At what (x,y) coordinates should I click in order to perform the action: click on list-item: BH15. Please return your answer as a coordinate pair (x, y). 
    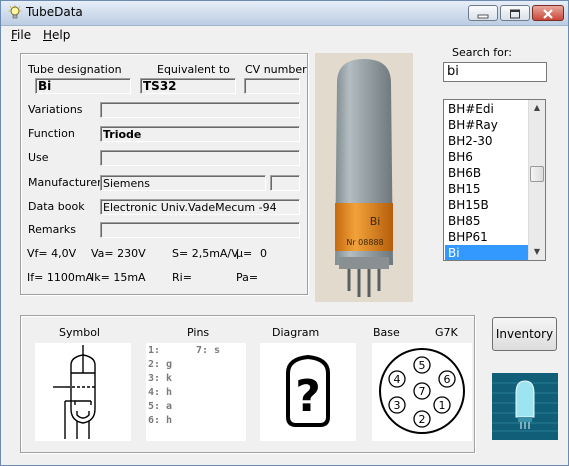
    Looking at the image, I should click on (487, 189).